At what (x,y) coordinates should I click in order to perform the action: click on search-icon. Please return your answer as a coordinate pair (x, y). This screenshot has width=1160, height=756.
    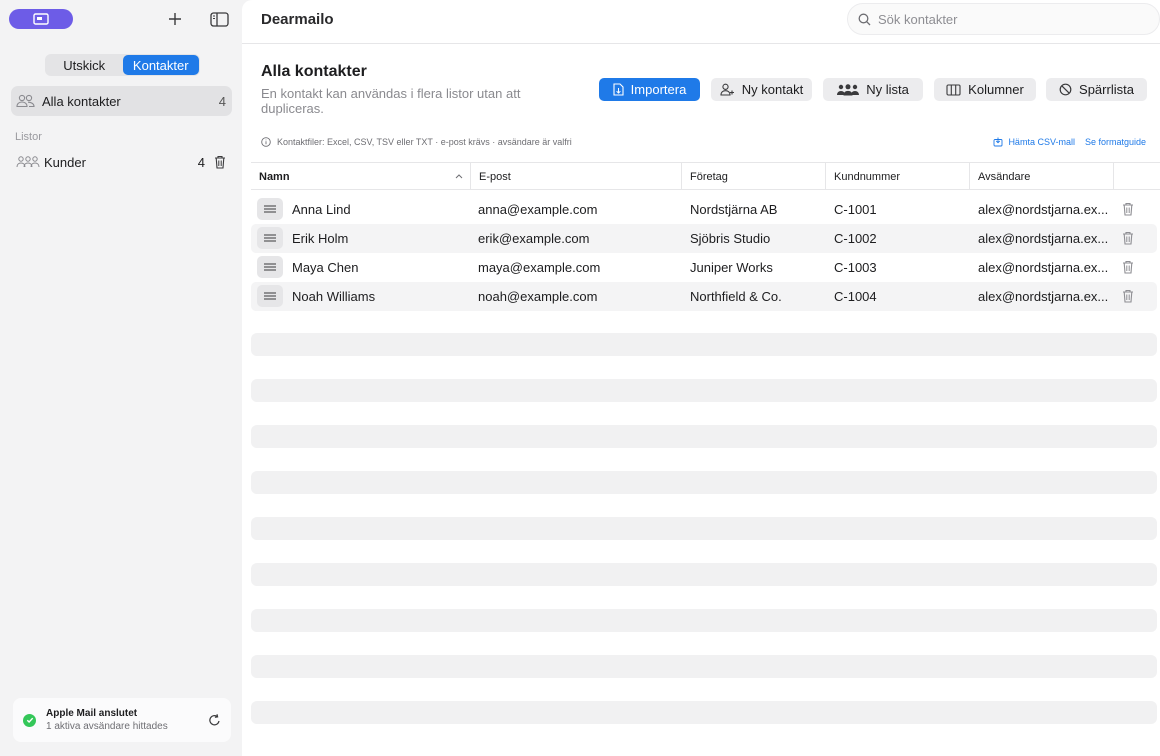
    Looking at the image, I should click on (864, 19).